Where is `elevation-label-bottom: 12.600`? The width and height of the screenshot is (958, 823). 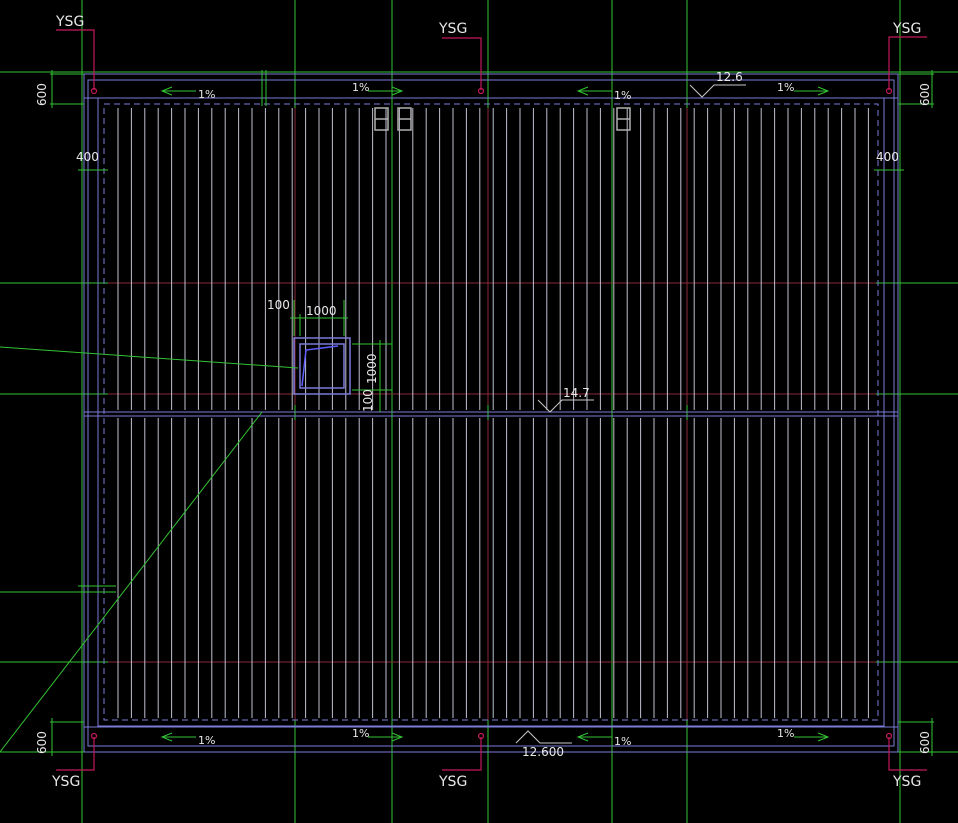 elevation-label-bottom: 12.600 is located at coordinates (543, 752).